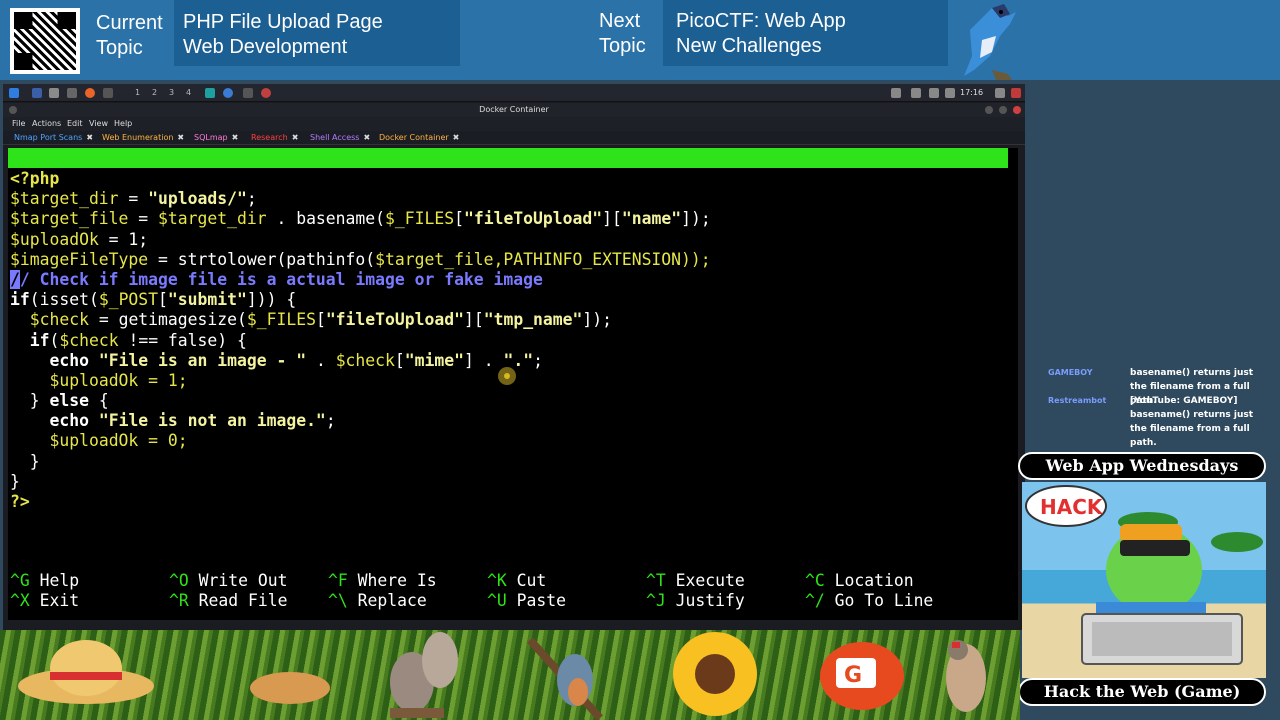 Image resolution: width=1280 pixels, height=720 pixels. I want to click on workspace-1: 1, so click(137, 92).